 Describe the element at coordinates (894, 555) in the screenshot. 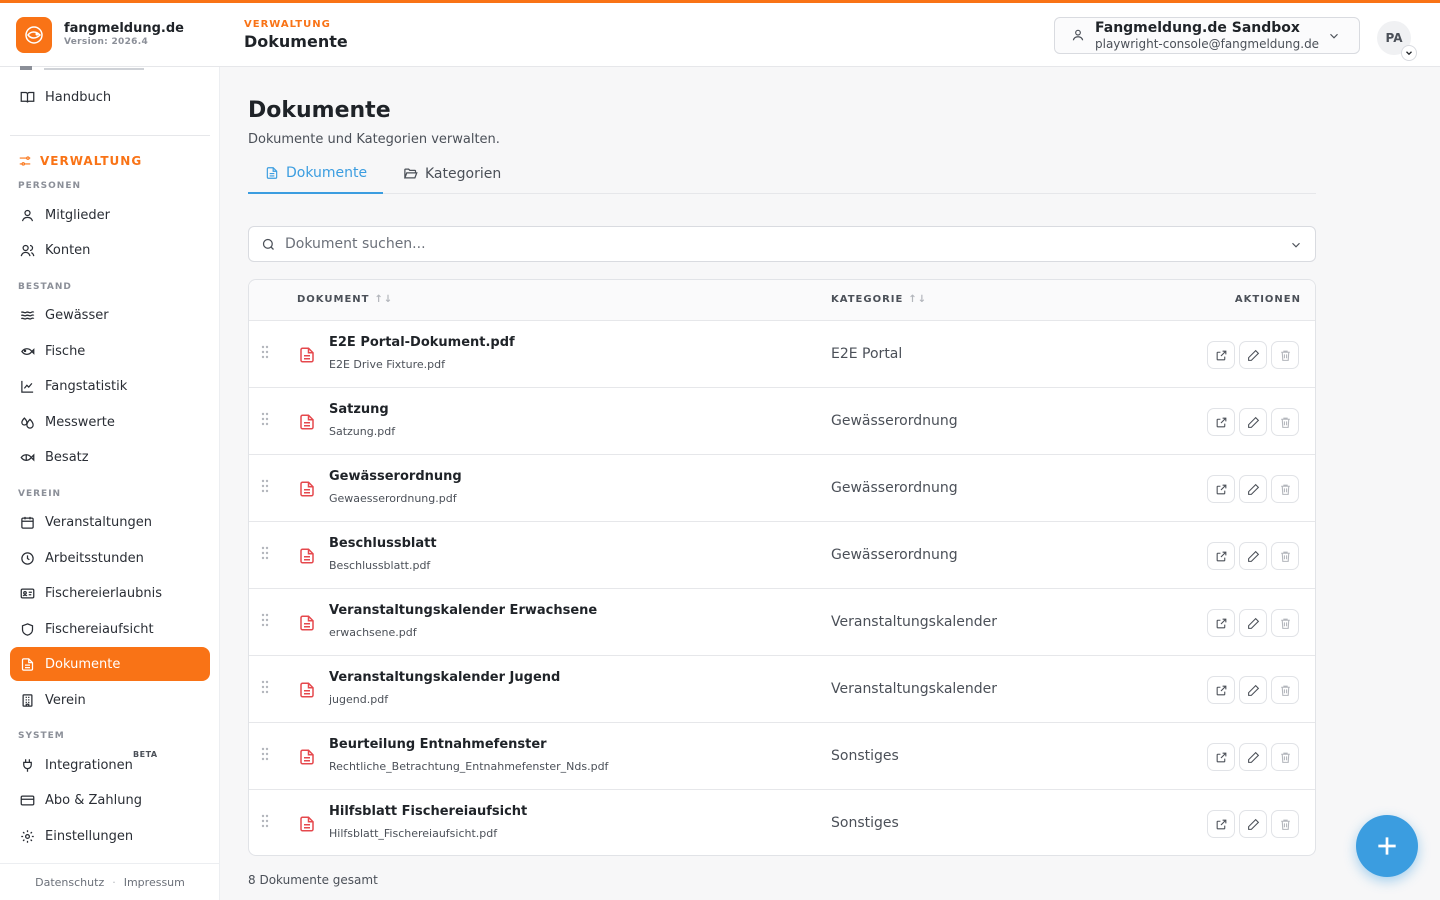

I see `document-category: Gewässerordnung` at that location.